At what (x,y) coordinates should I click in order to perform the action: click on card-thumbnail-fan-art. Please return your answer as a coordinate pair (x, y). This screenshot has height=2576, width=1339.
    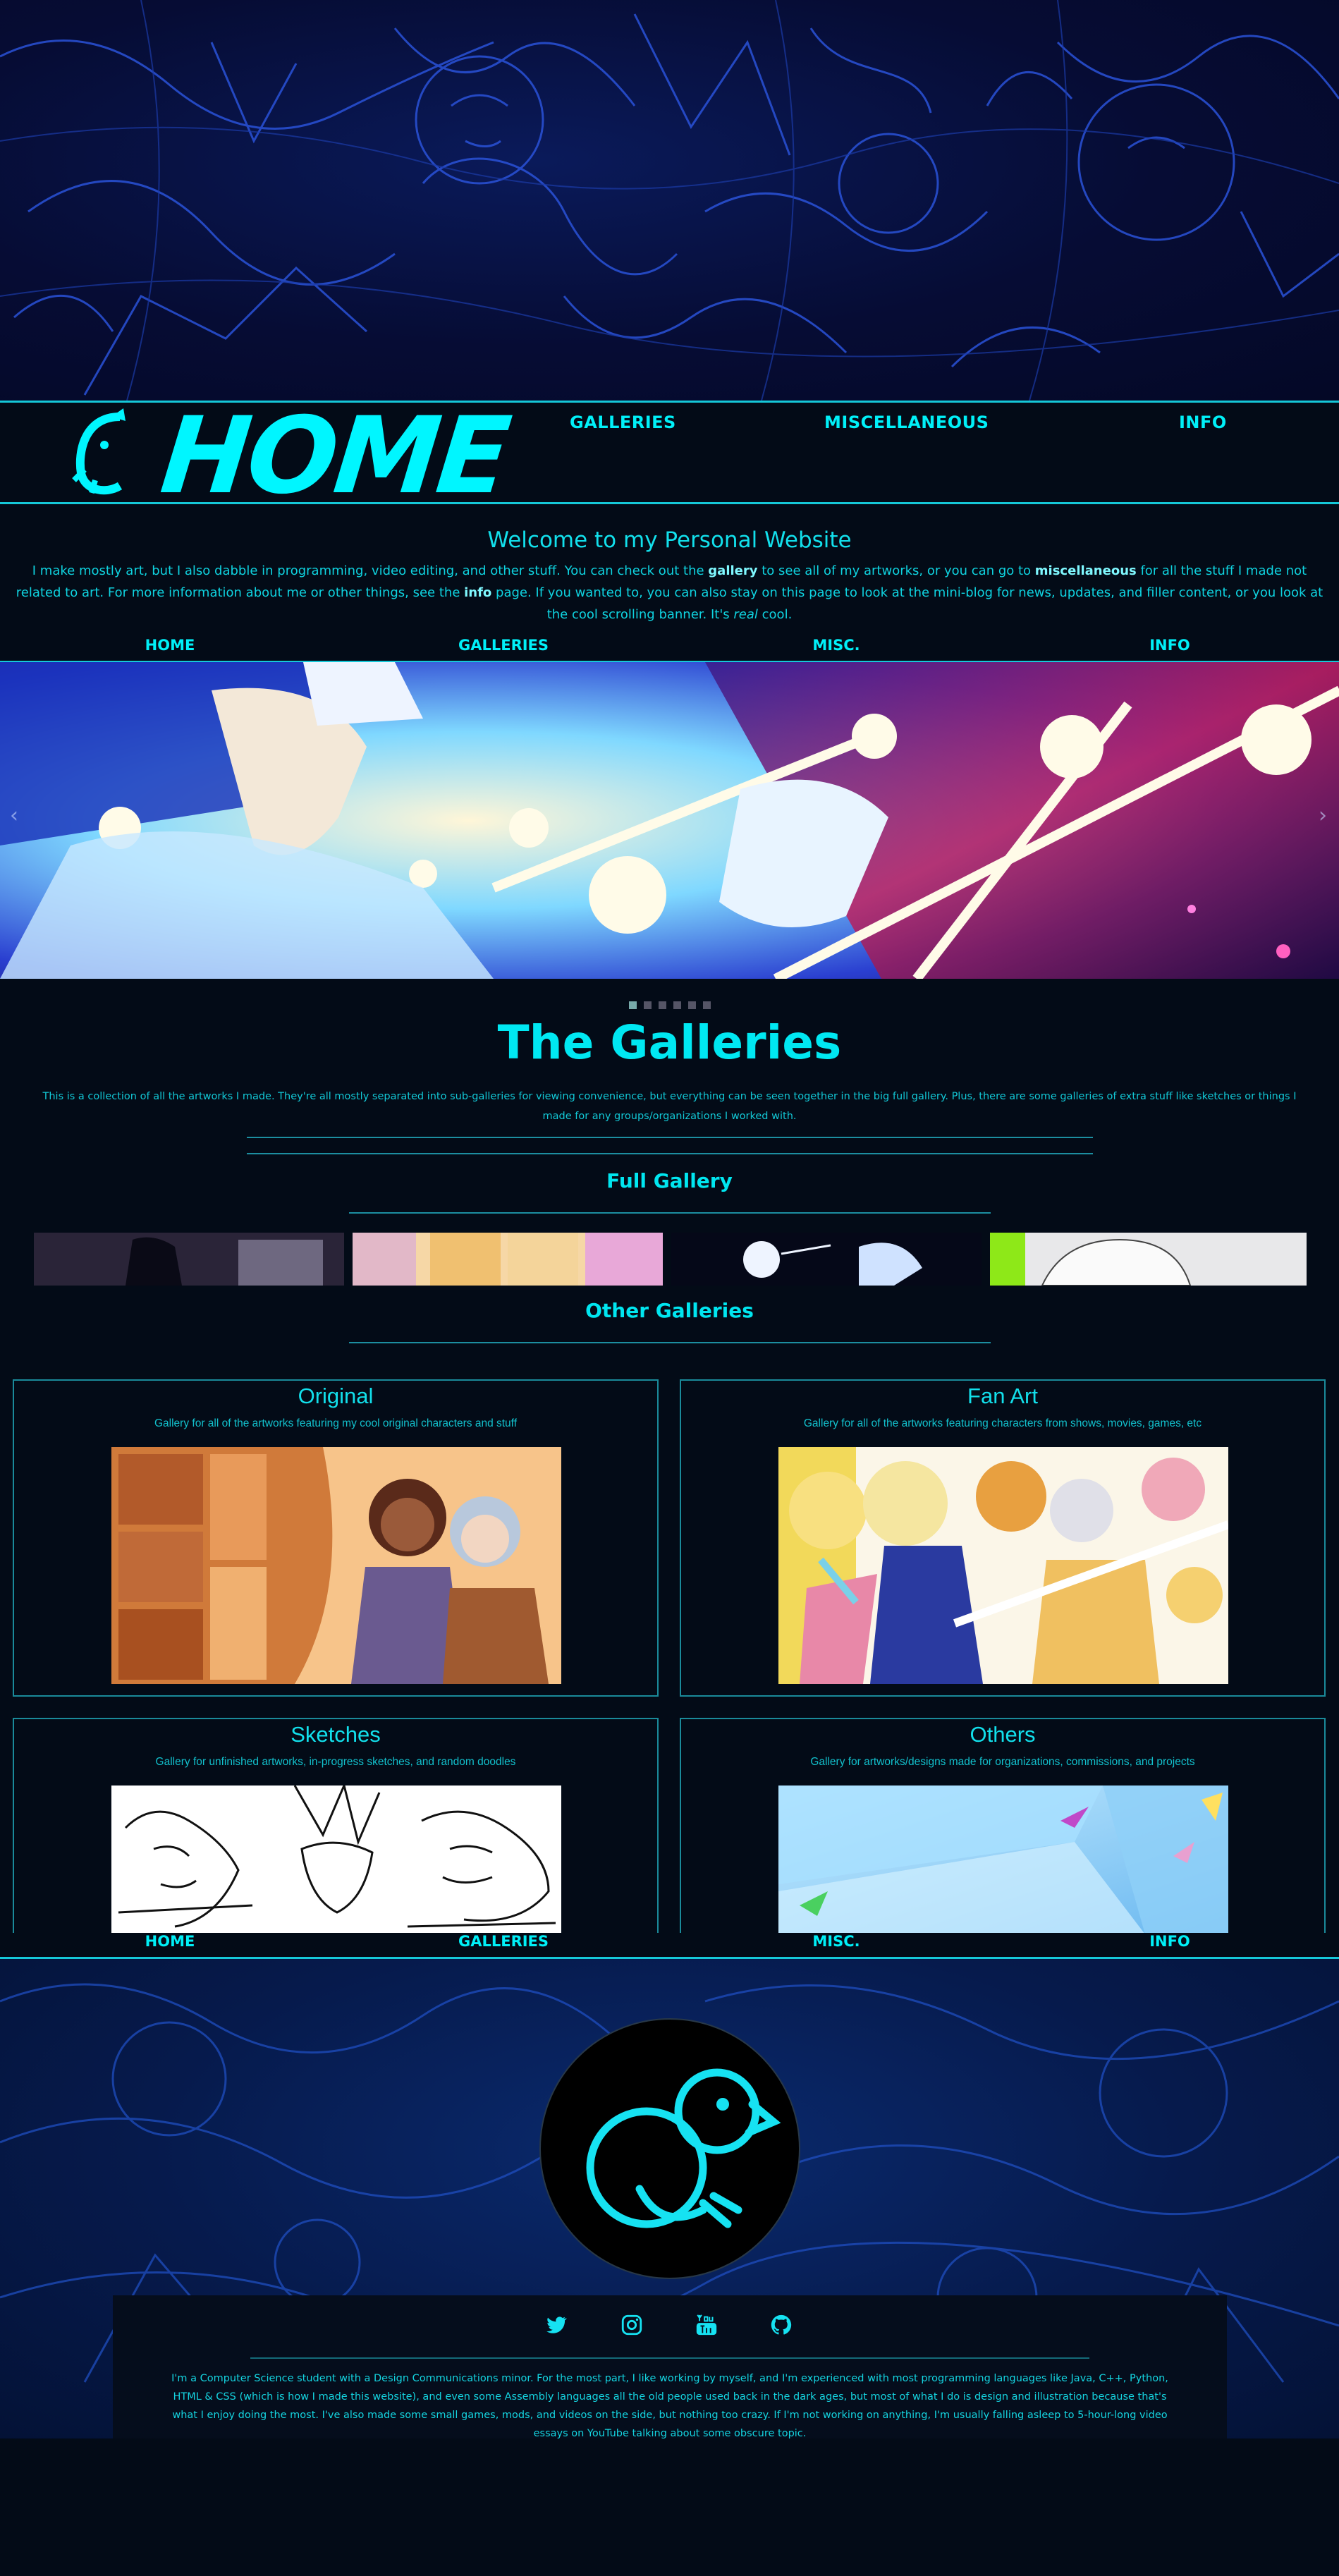
    Looking at the image, I should click on (1003, 1565).